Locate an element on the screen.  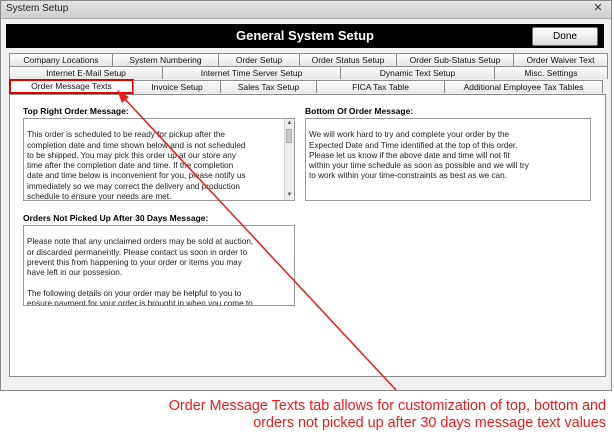
scroll-thumb is located at coordinates (289, 136).